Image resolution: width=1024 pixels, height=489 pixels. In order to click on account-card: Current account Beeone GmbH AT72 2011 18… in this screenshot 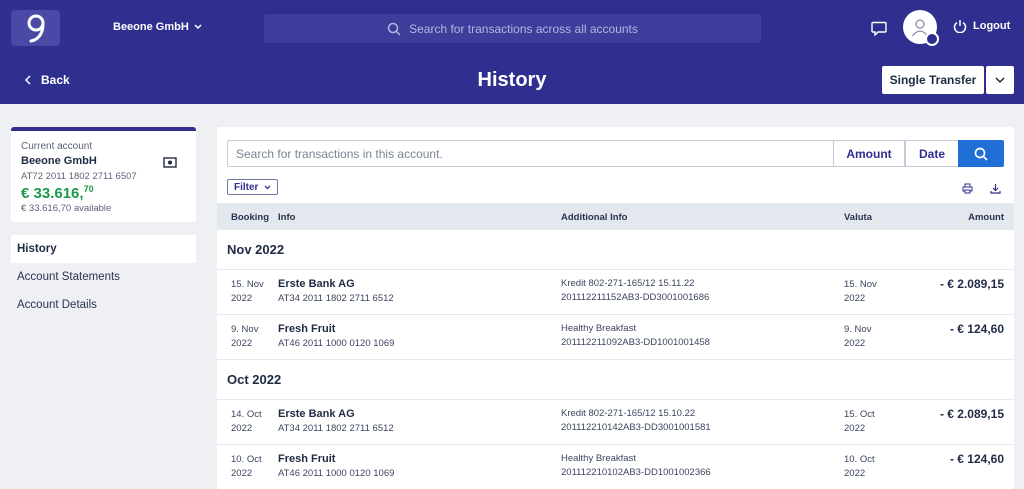, I will do `click(103, 174)`.